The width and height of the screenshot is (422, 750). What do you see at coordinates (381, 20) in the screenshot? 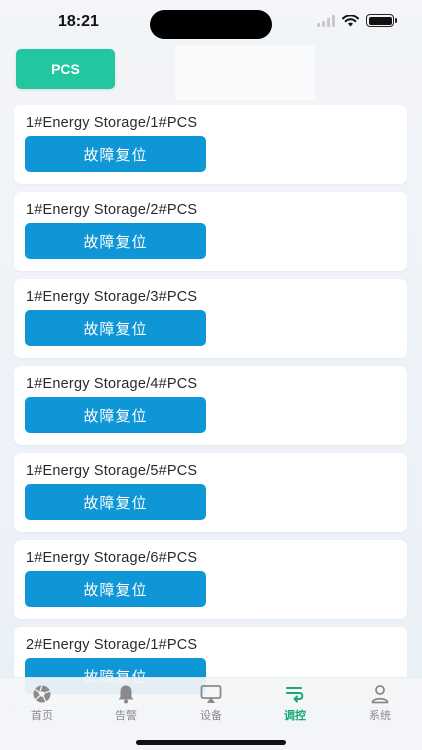
I see `battery-icon` at bounding box center [381, 20].